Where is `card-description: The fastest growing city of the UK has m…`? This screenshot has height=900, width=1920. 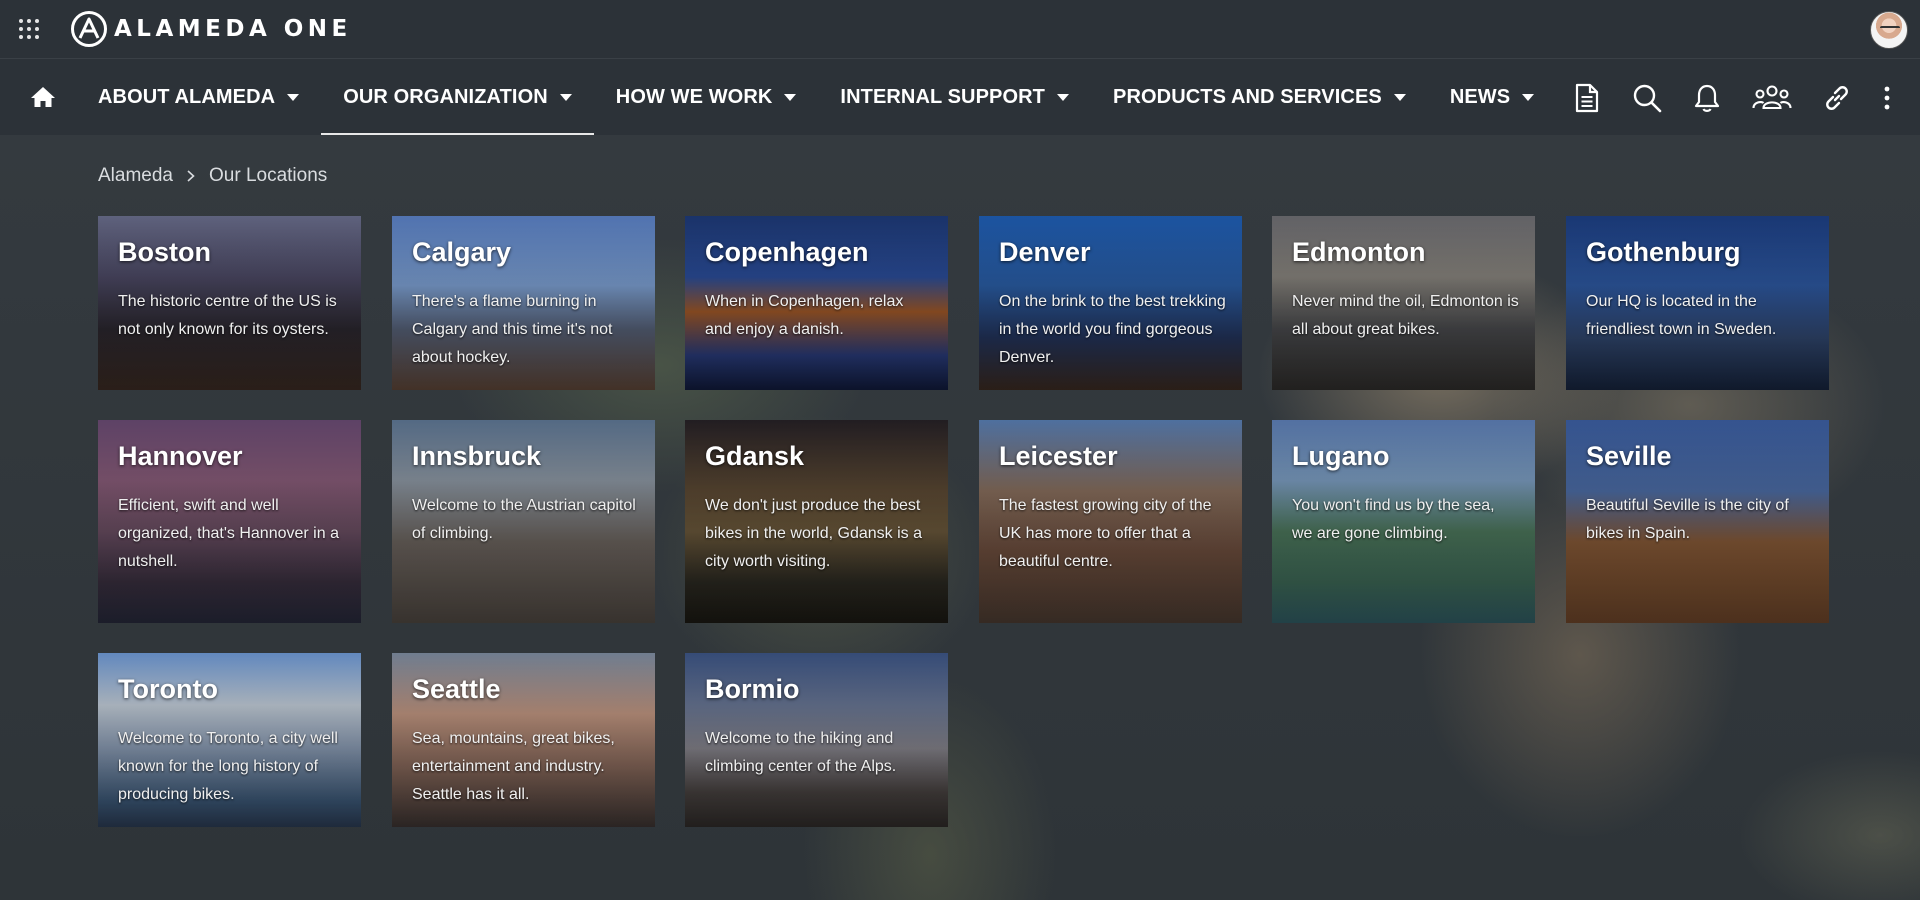 card-description: The fastest growing city of the UK has m… is located at coordinates (1105, 533).